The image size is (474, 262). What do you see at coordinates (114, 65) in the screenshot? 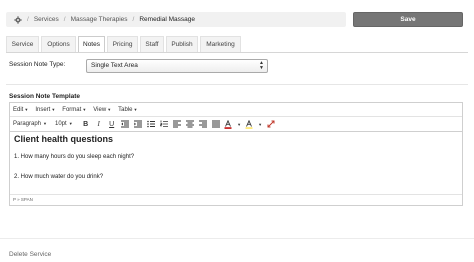
I see `session-note-type-value: Single Text Area` at bounding box center [114, 65].